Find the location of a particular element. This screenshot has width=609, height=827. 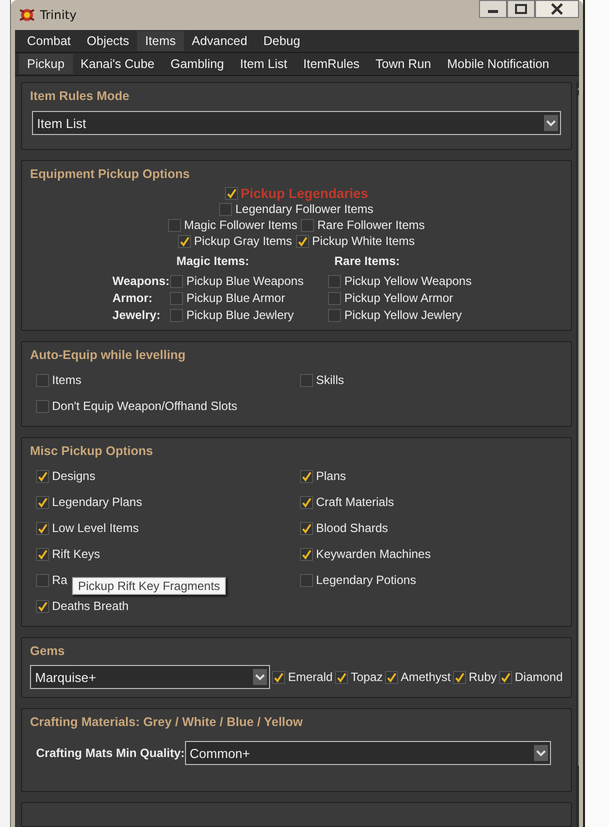

section-title: Misc Pickup Options is located at coordinates (92, 451).